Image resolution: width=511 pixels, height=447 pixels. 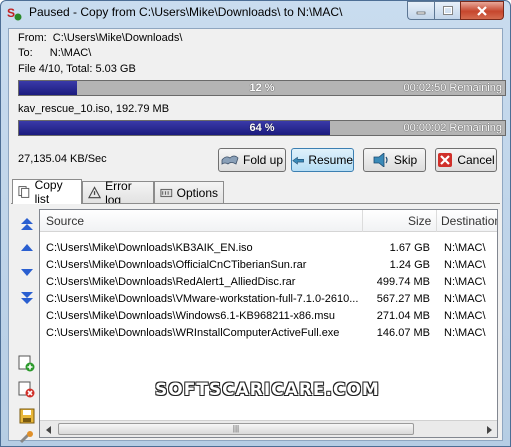 I want to click on row-size: 1.24 GB, so click(x=409, y=265).